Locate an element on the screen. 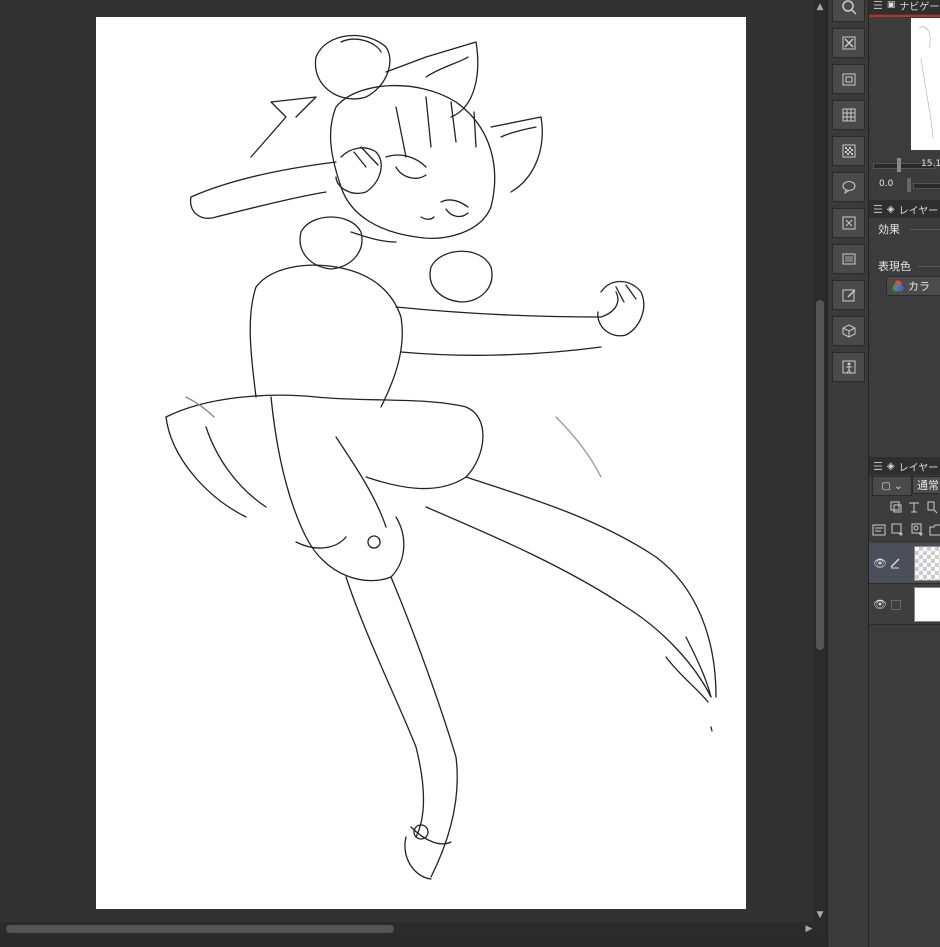 The height and width of the screenshot is (947, 940). close-window-icon is located at coordinates (848, 43).